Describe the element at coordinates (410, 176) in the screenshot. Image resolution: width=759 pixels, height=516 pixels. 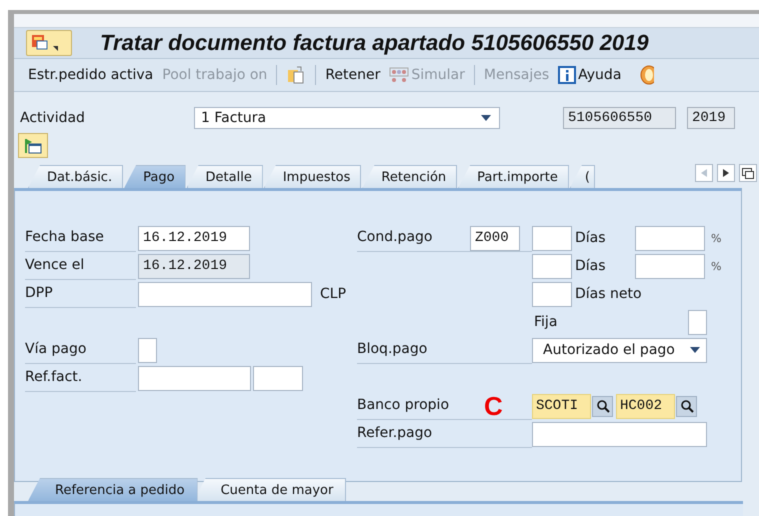
I see `tab: Retención` at that location.